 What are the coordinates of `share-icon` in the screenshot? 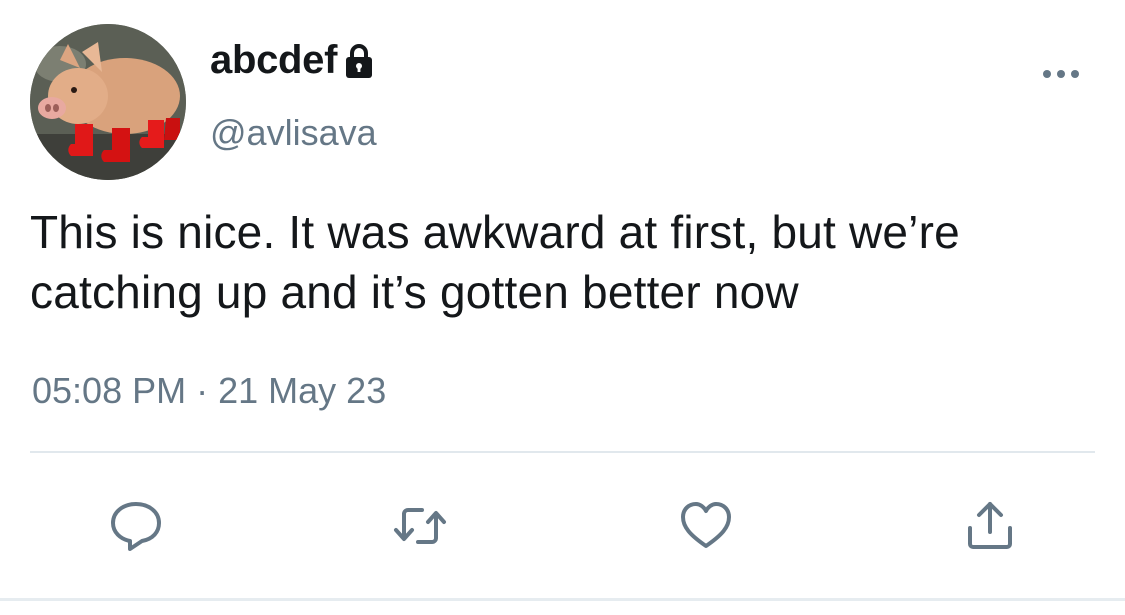 It's located at (990, 525).